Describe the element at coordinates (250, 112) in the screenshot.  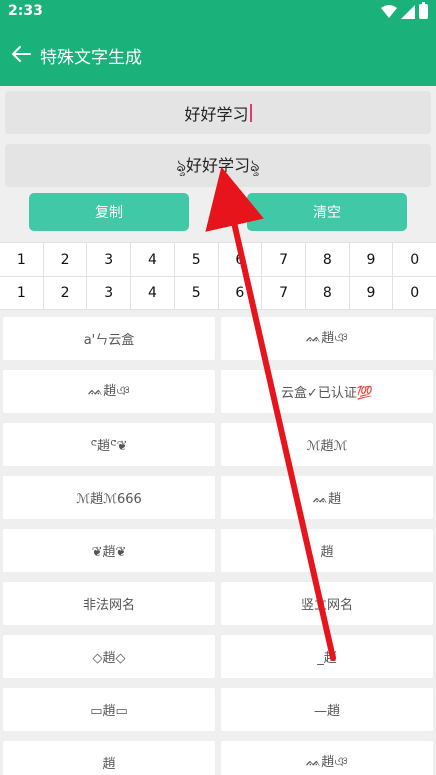
I see `text-cursor` at that location.